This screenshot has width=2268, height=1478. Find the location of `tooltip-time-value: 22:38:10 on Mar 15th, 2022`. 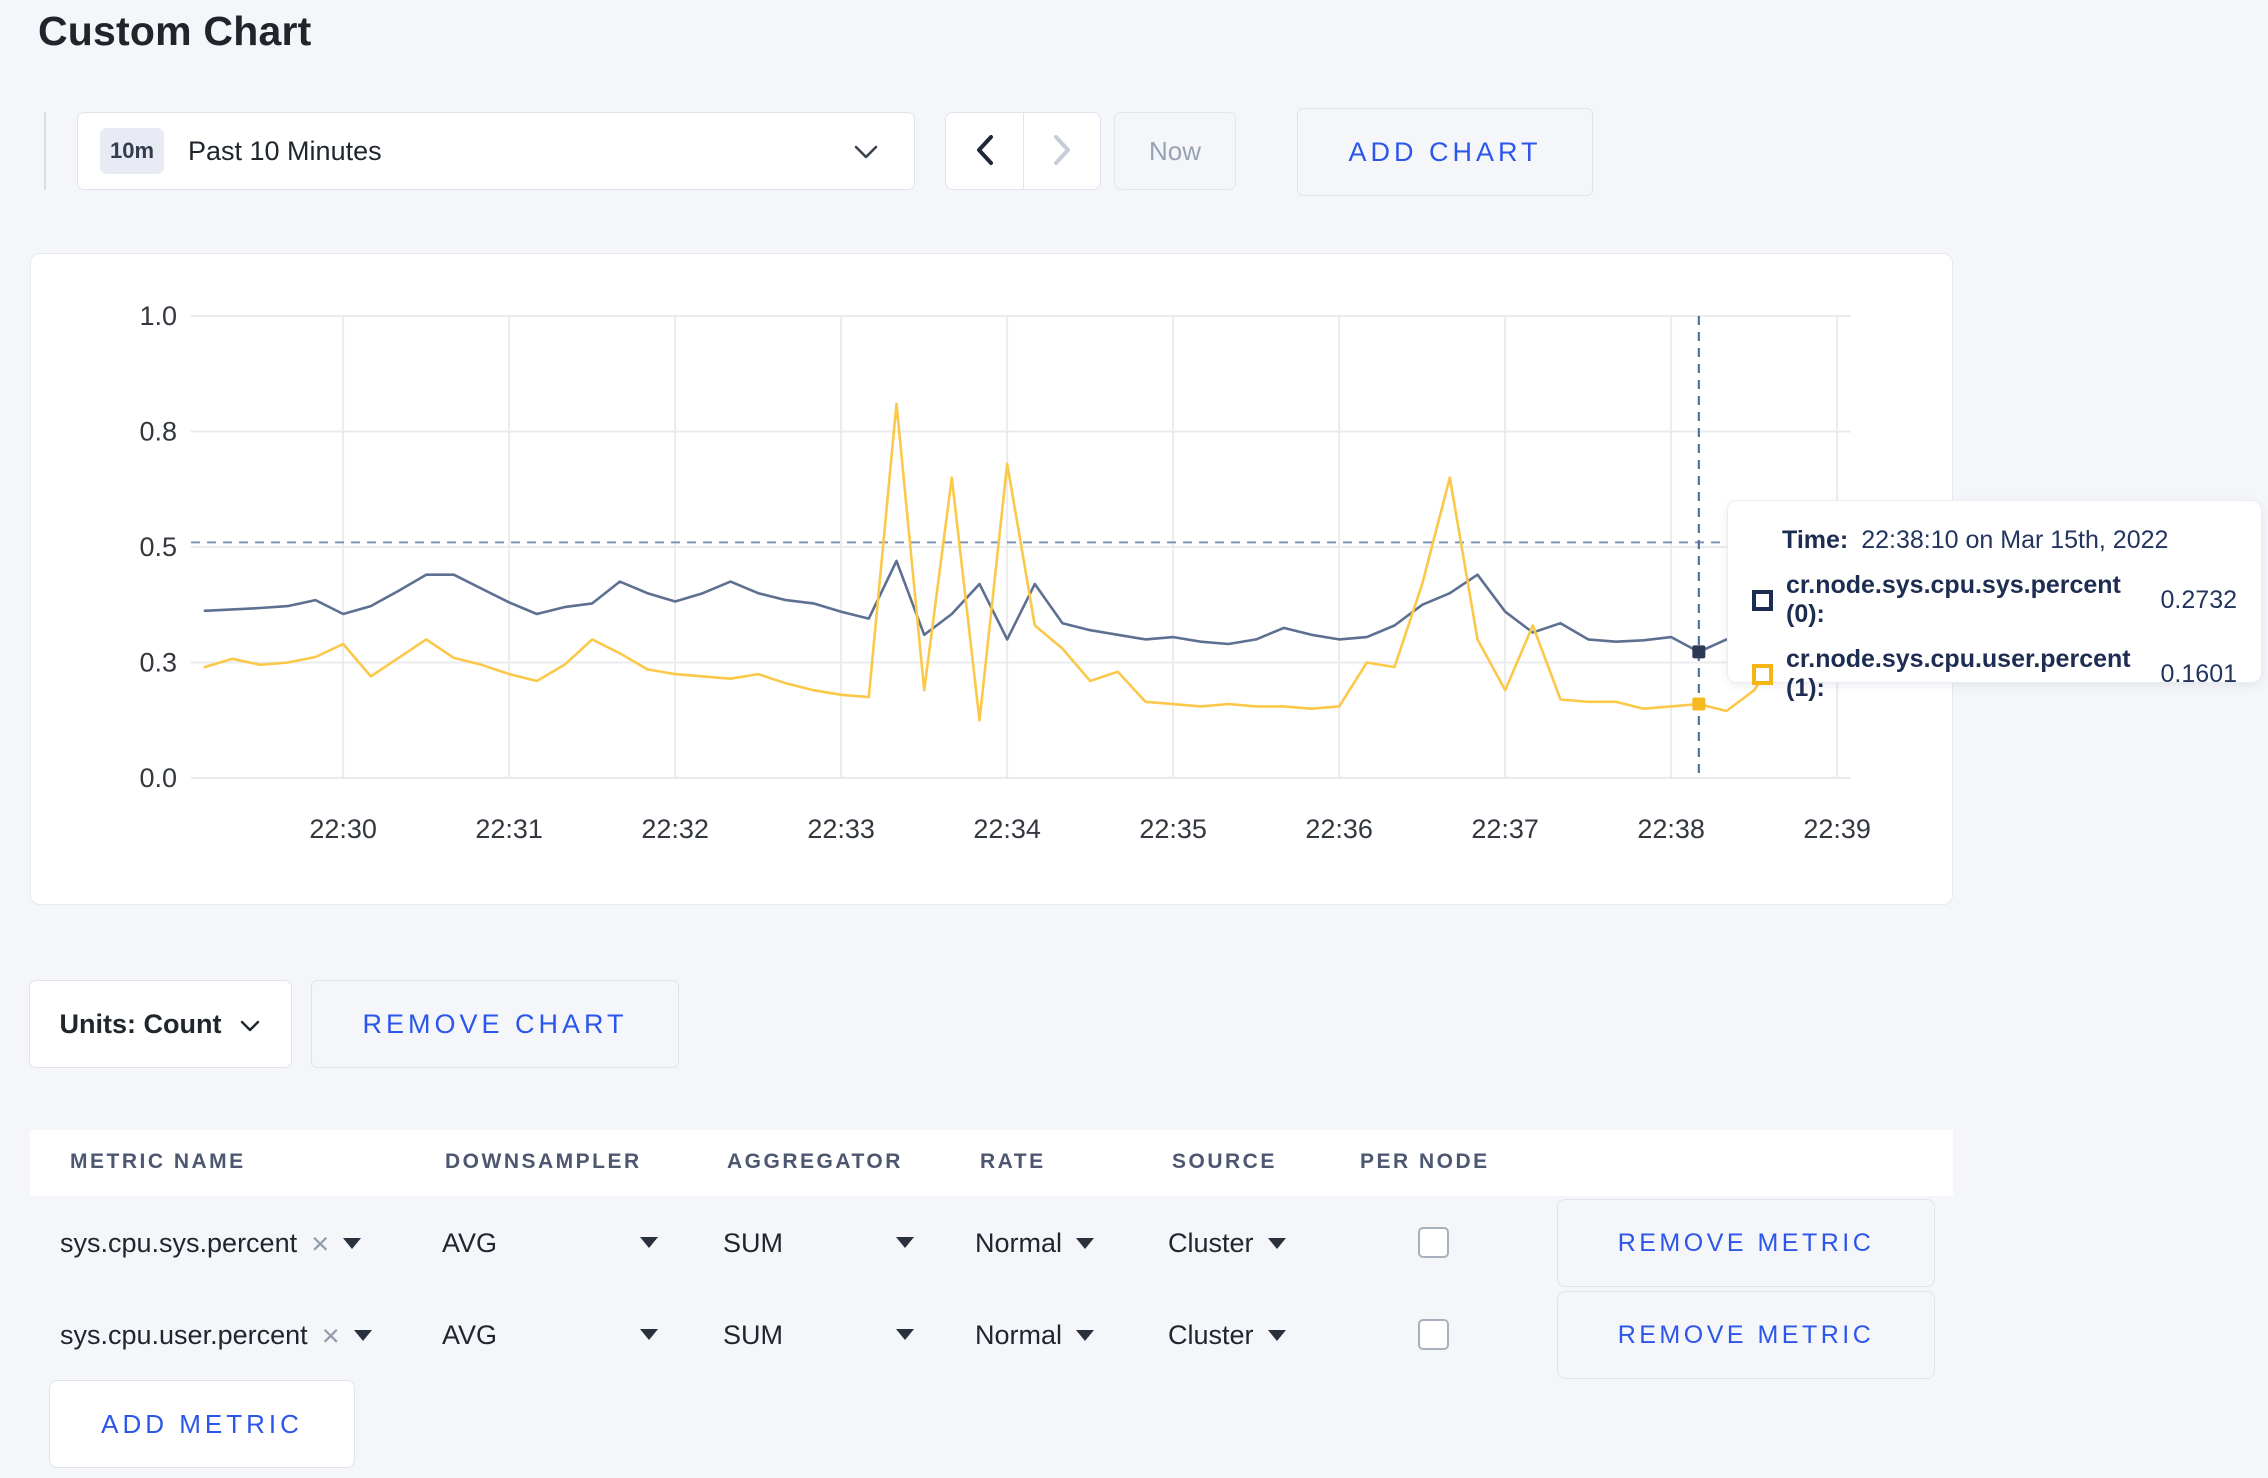

tooltip-time-value: 22:38:10 on Mar 15th, 2022 is located at coordinates (2015, 540).